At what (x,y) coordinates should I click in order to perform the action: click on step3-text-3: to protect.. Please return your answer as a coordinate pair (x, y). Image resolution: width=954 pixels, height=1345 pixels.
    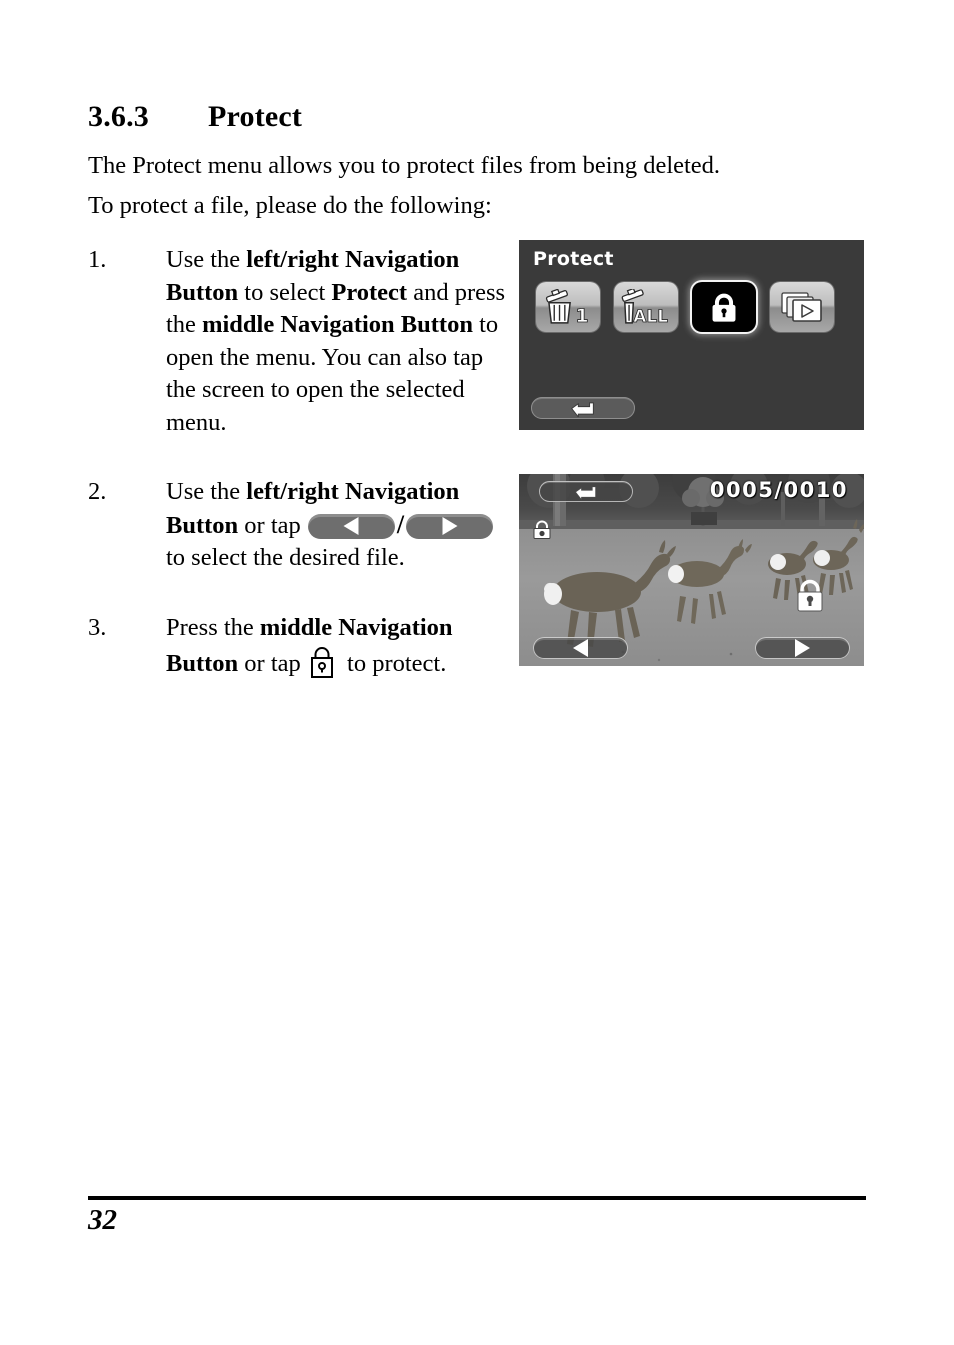
    Looking at the image, I should click on (393, 663).